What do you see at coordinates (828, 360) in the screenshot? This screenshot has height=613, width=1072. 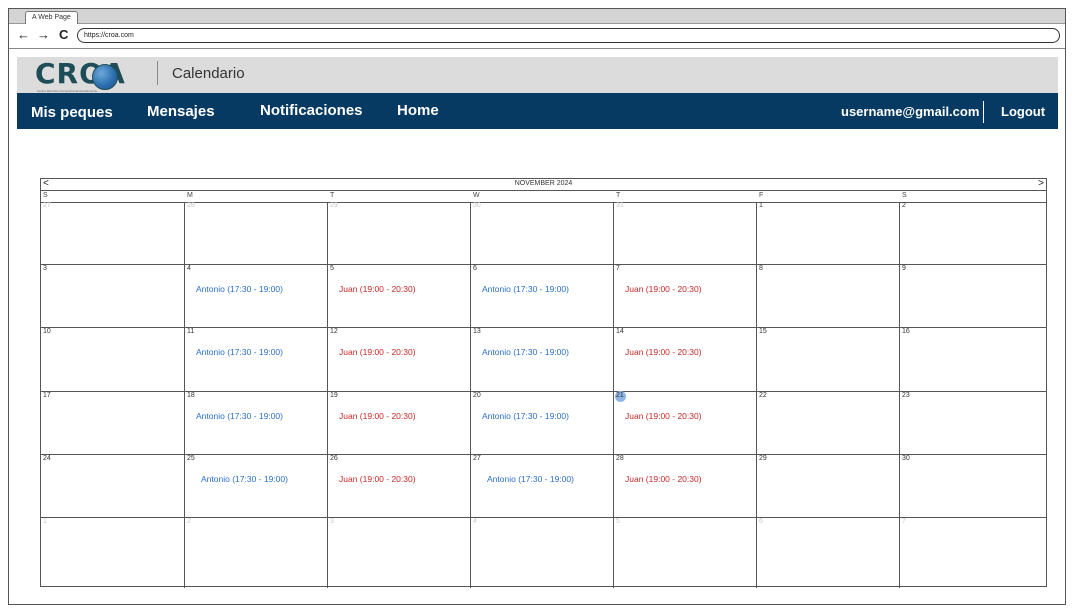 I see `calendar-day-cell: 15` at bounding box center [828, 360].